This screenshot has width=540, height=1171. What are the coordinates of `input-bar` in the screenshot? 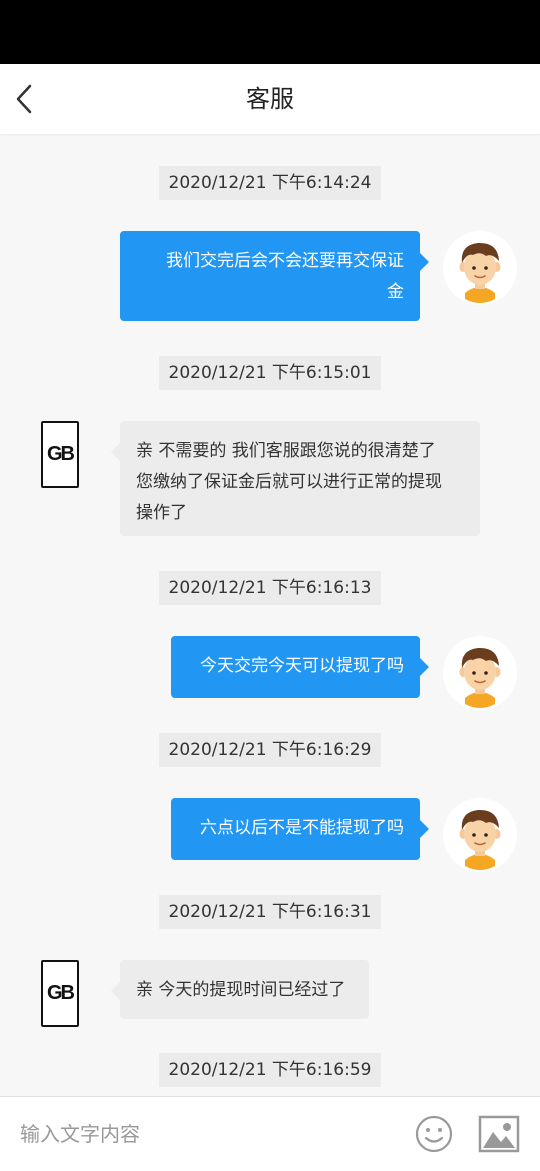 It's located at (270, 1133).